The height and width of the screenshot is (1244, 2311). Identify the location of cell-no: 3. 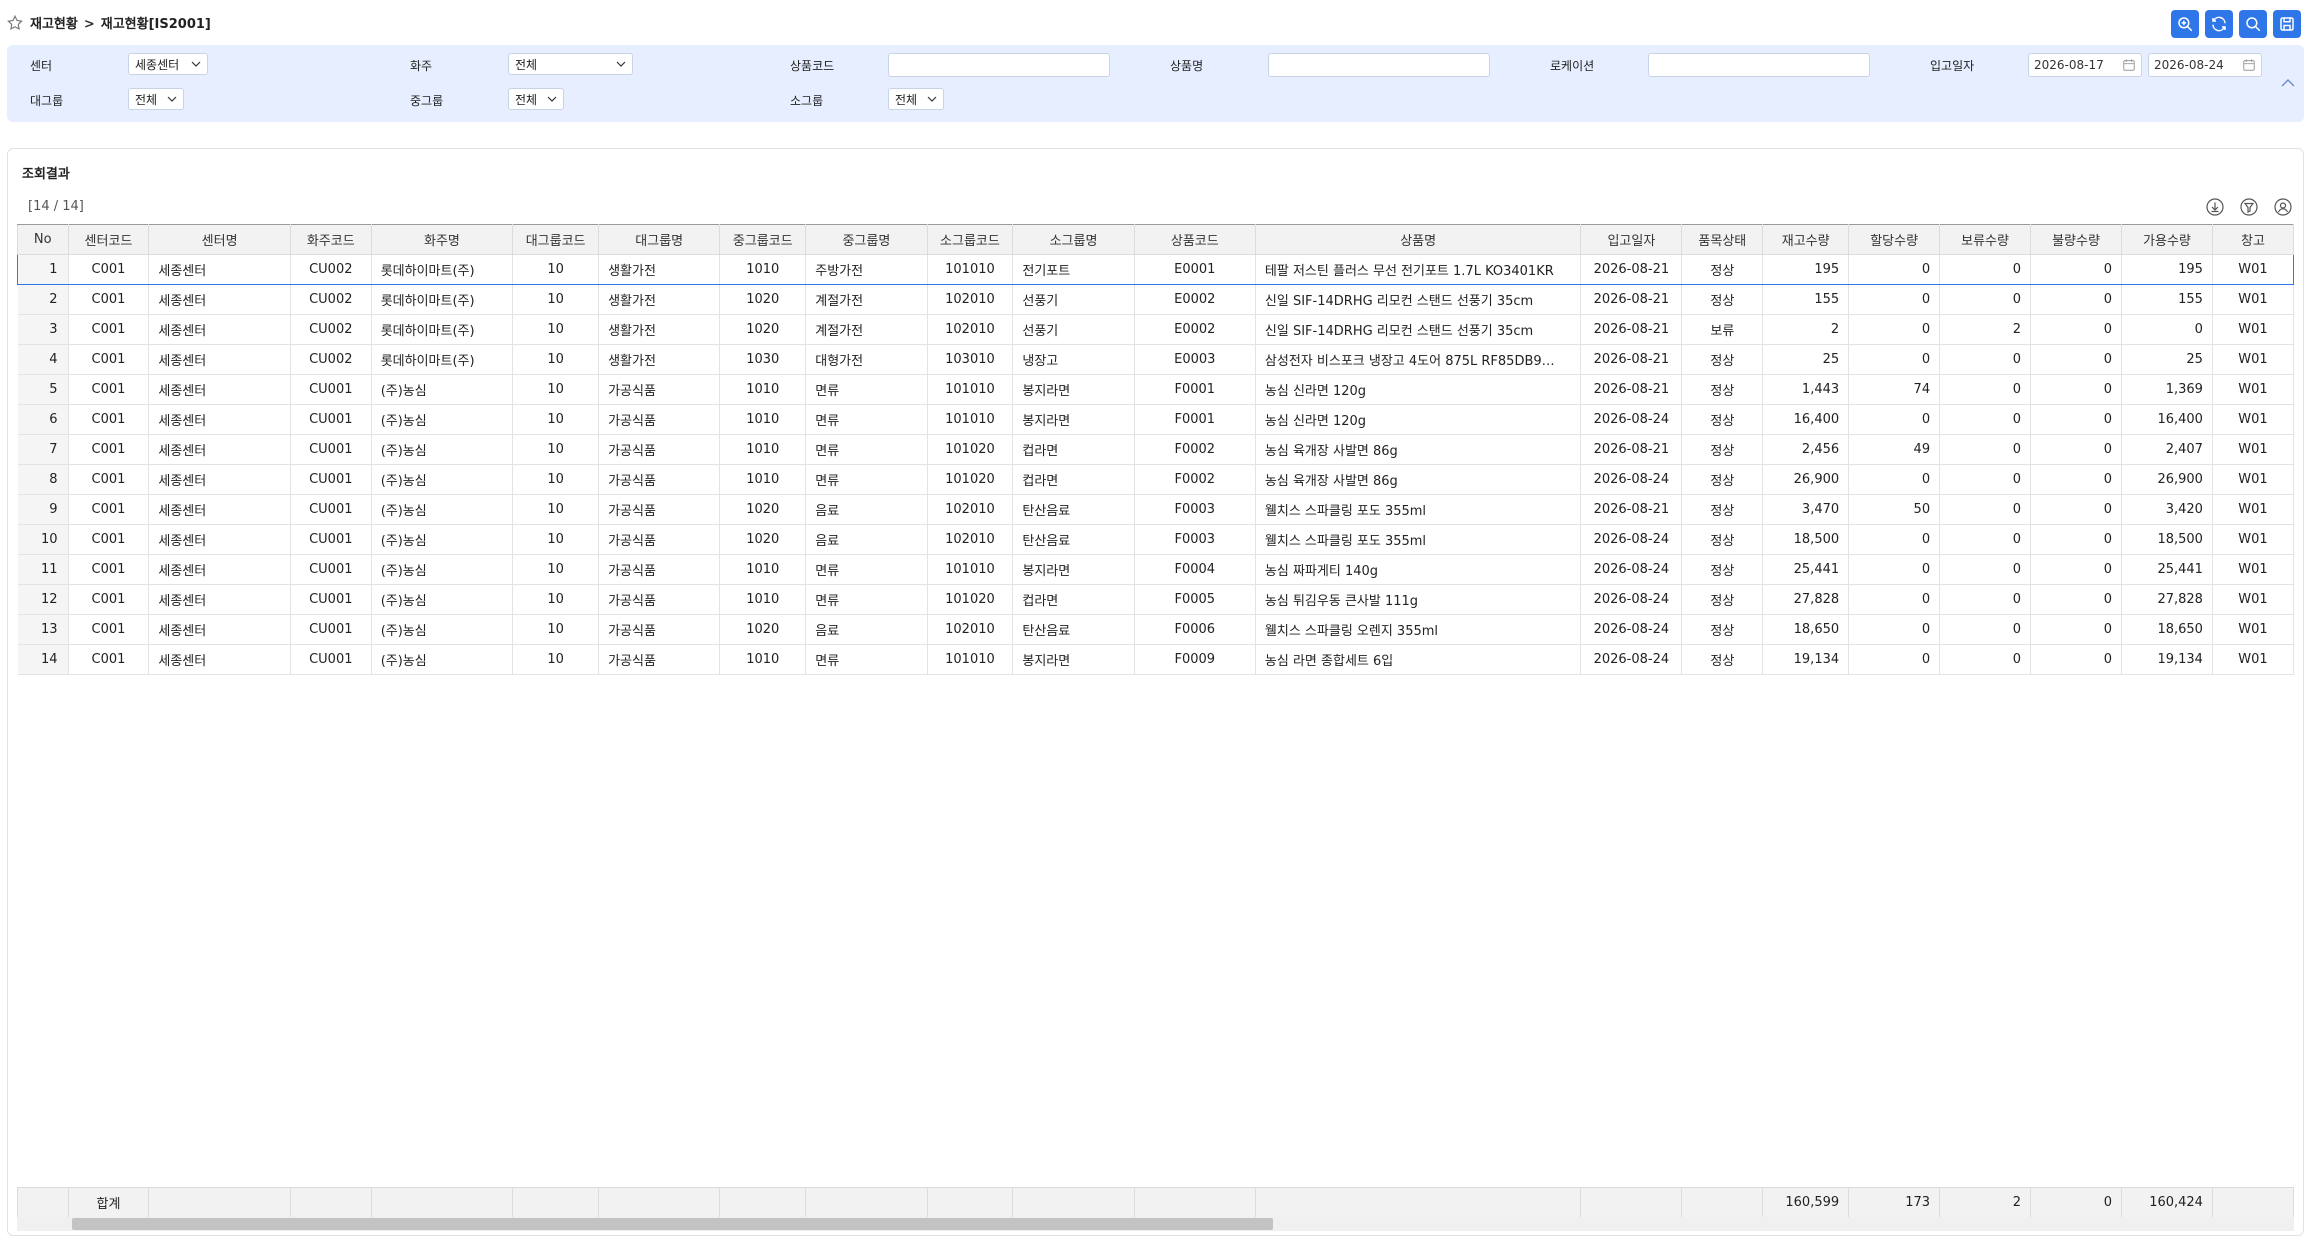
(43, 329).